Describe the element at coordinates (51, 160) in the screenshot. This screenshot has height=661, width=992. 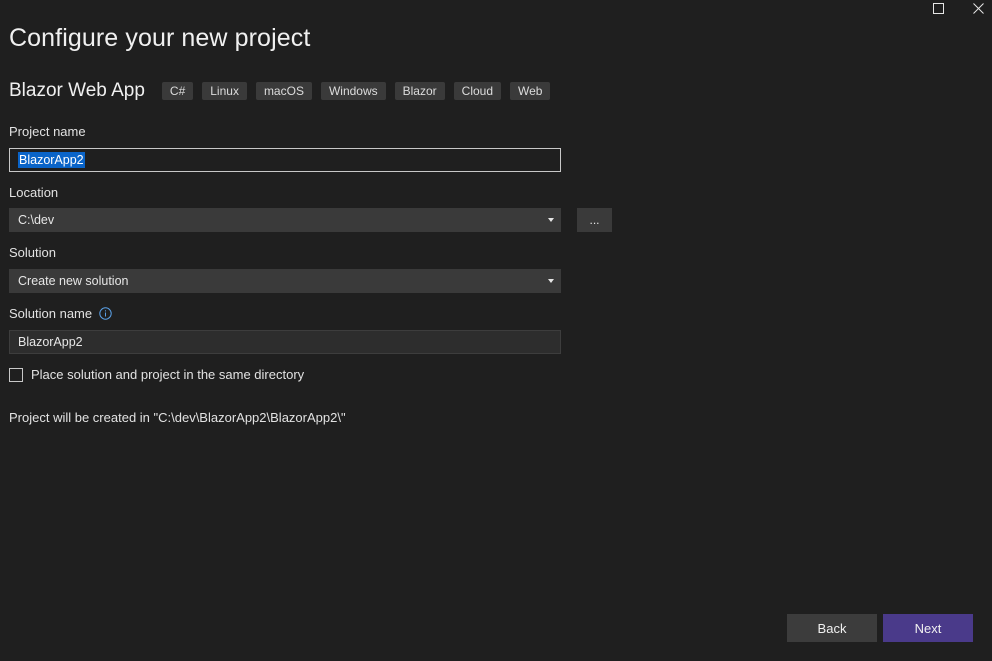
I see `project-name-value: BlazorApp2` at that location.